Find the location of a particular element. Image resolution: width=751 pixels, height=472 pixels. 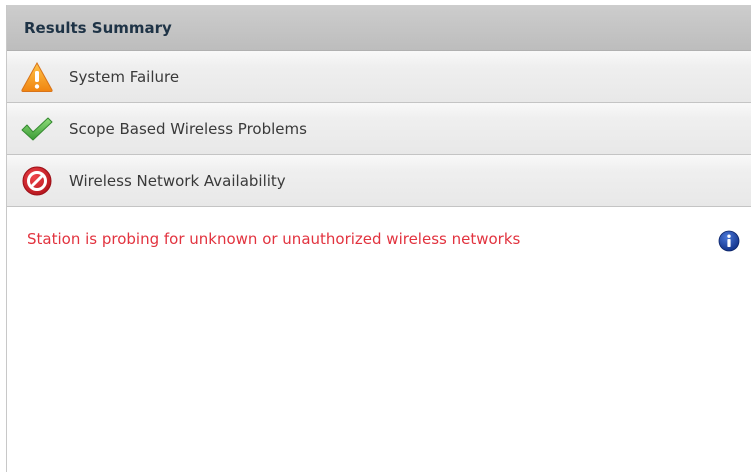

warning-icon is located at coordinates (37, 77).